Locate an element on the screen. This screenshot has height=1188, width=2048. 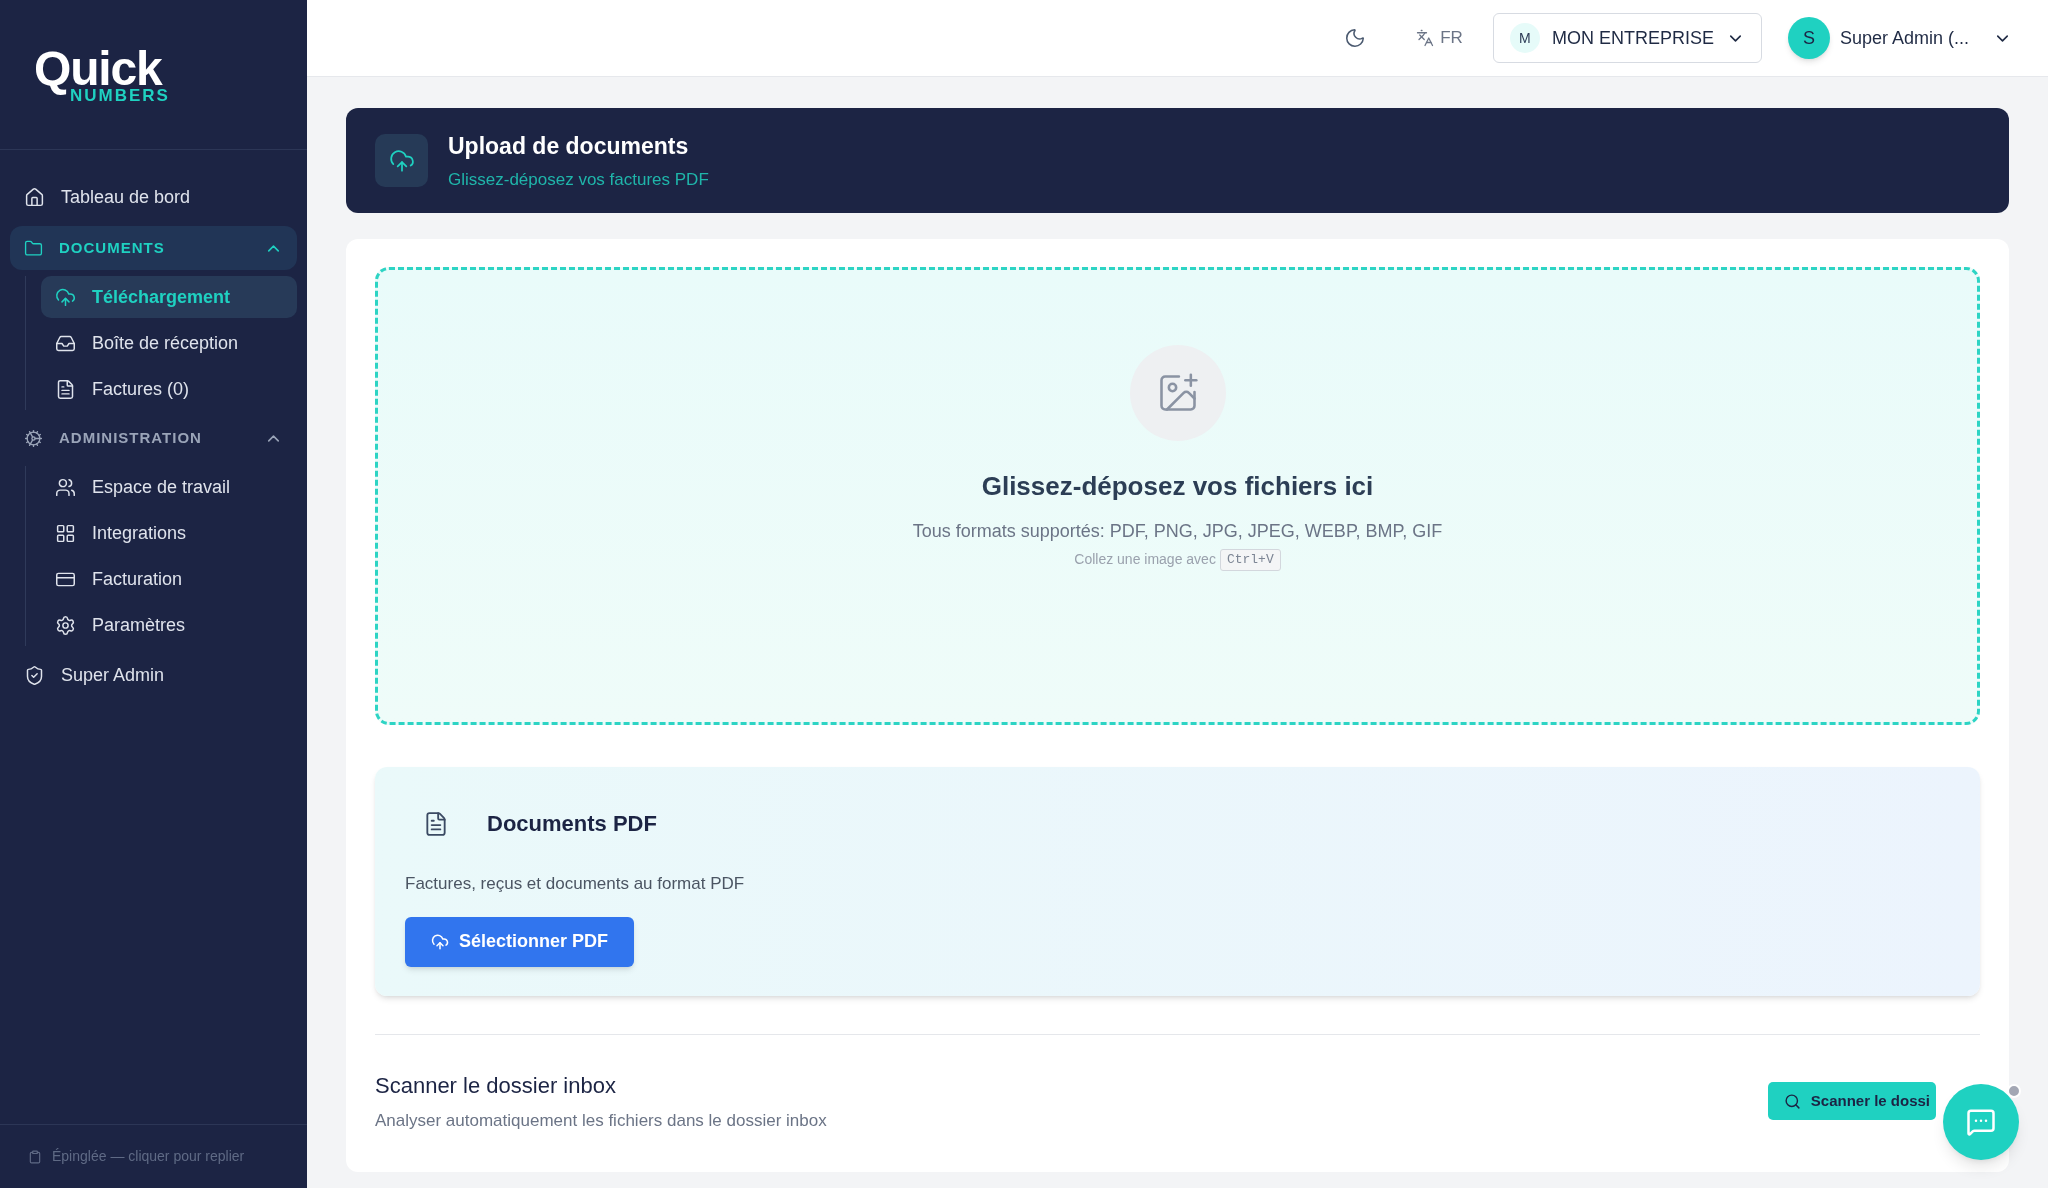
sidebar-item: Boîte de réception is located at coordinates (169, 343).